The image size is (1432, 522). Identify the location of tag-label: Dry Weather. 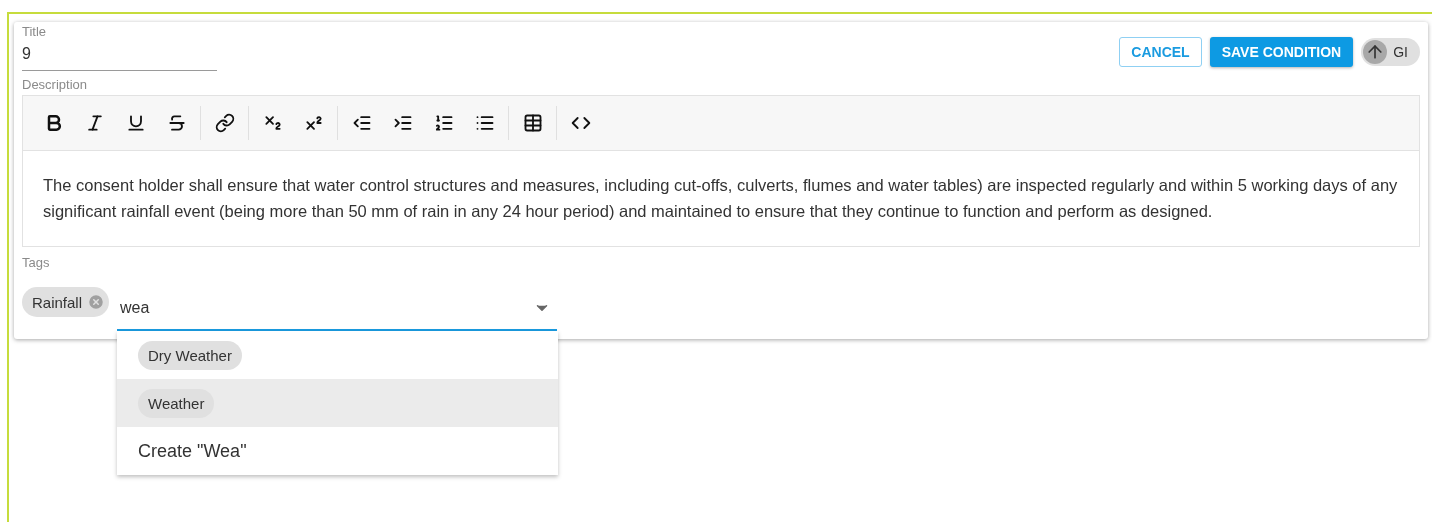
(190, 355).